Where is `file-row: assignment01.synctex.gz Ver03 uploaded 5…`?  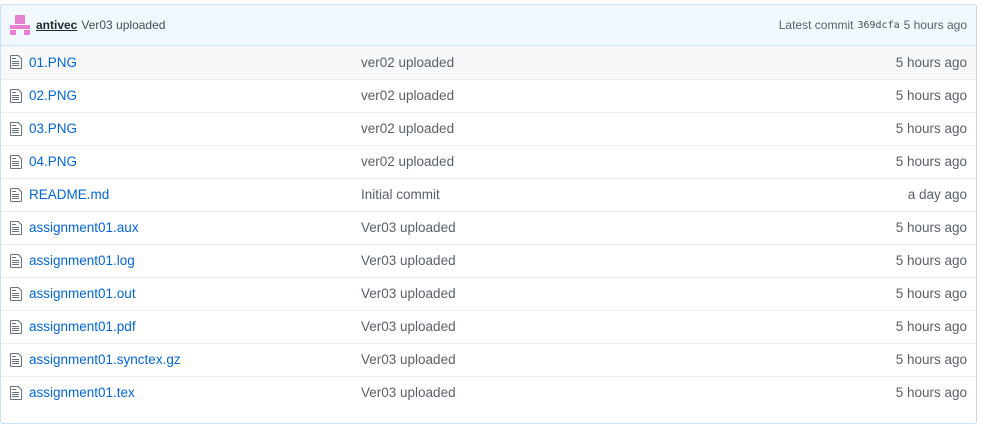 file-row: assignment01.synctex.gz Ver03 uploaded 5… is located at coordinates (488, 359).